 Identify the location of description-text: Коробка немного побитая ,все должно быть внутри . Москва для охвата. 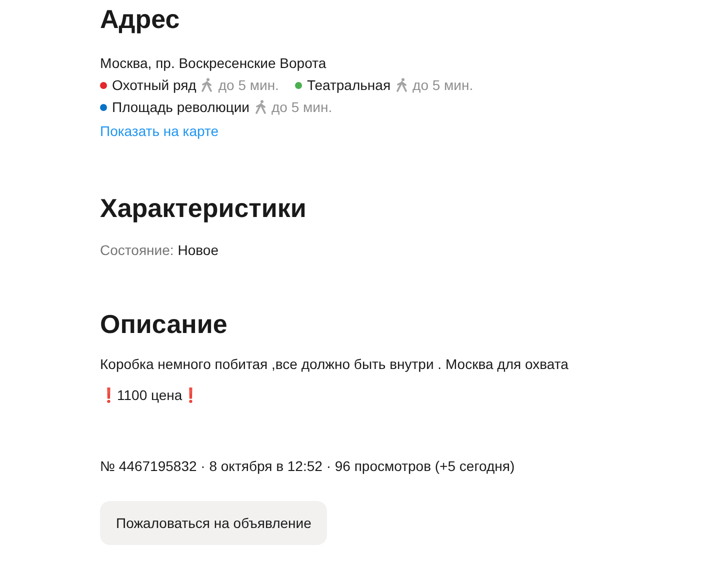
(334, 364).